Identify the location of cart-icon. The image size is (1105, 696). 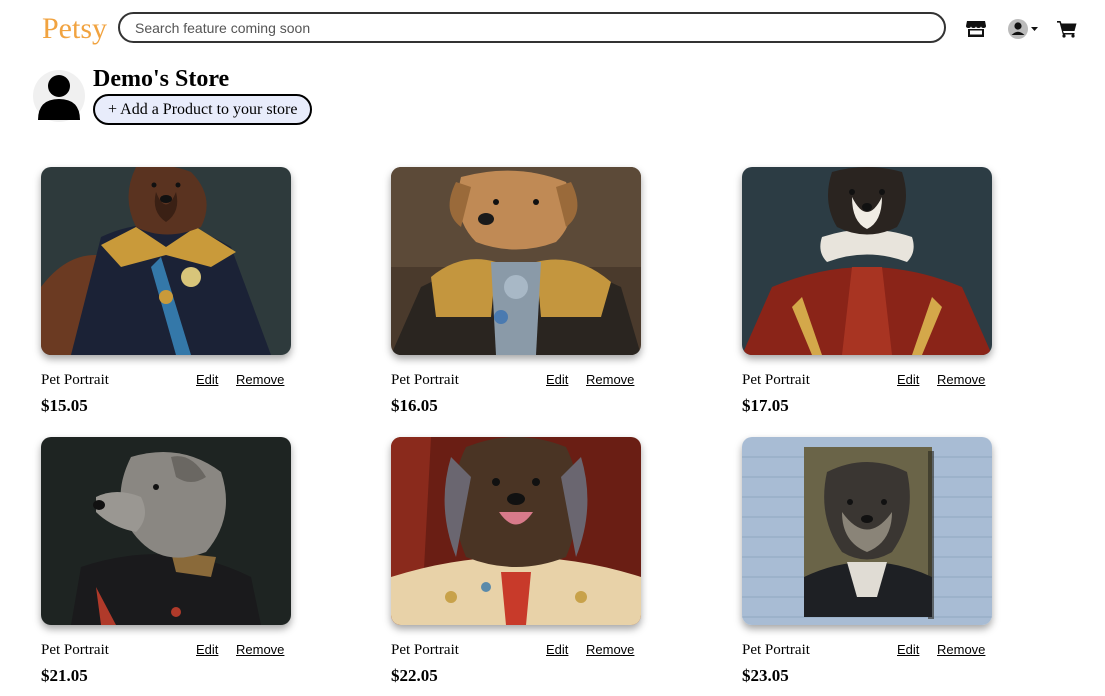
(1067, 29).